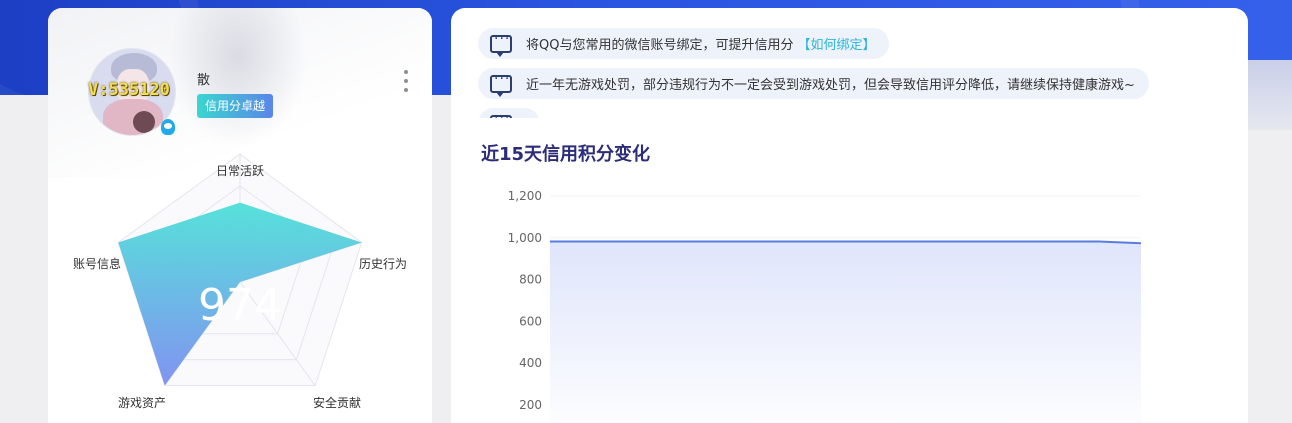 The width and height of the screenshot is (1292, 423). What do you see at coordinates (97, 263) in the screenshot?
I see `radar-label-account: 账号信息` at bounding box center [97, 263].